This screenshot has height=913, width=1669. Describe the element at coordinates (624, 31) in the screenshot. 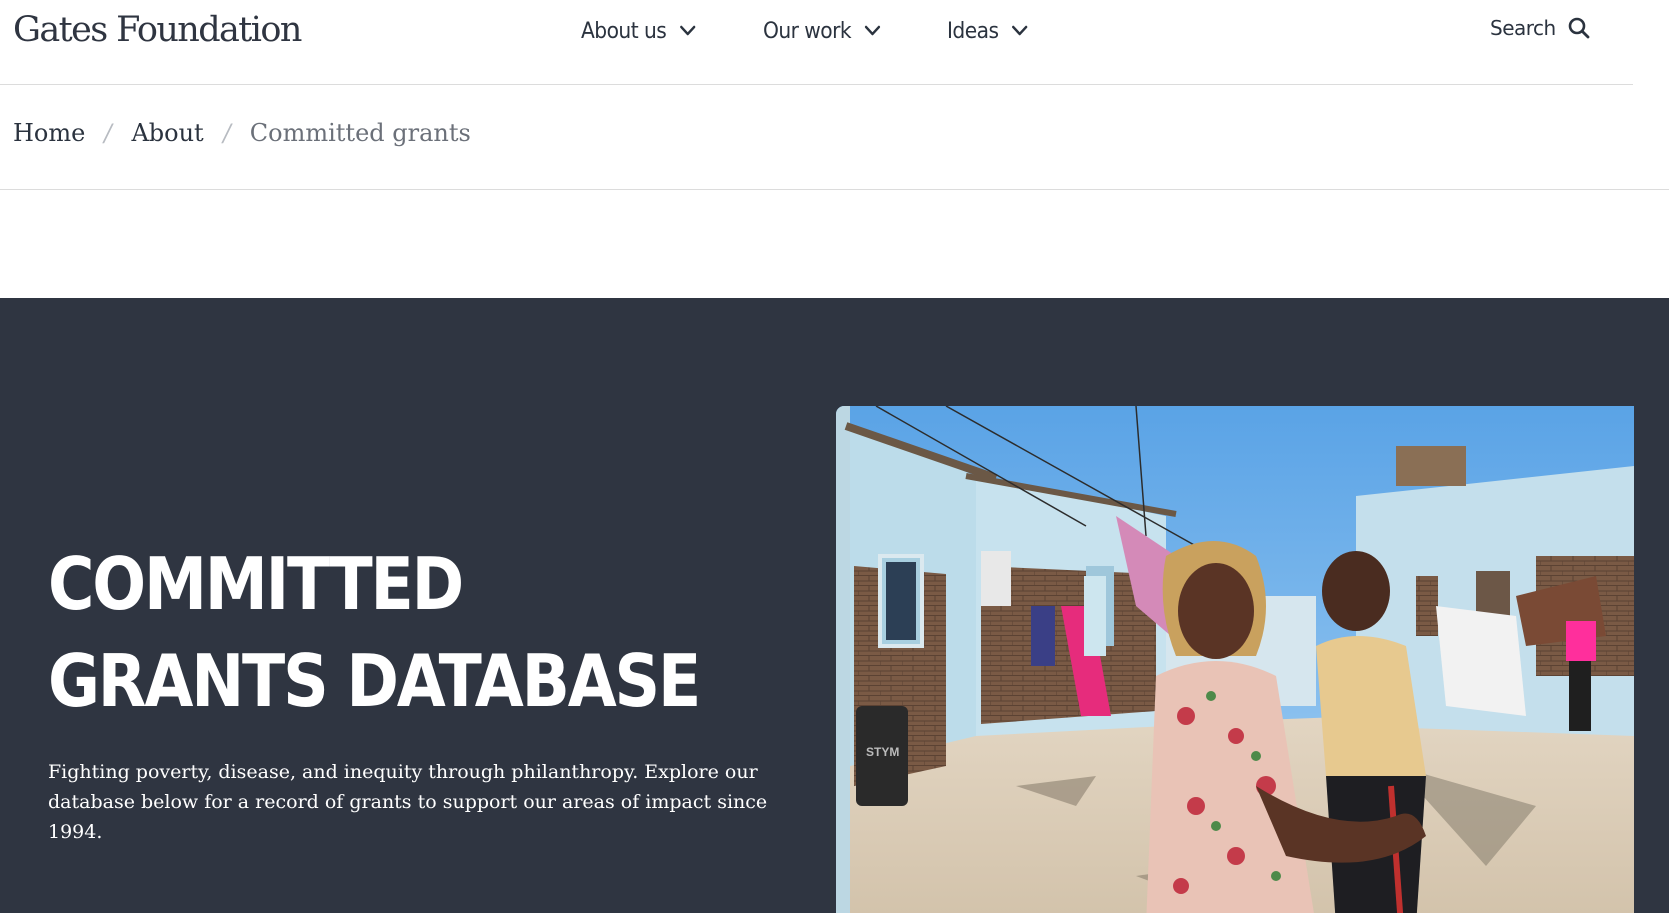

I see `nav-about-us-label: About us` at that location.